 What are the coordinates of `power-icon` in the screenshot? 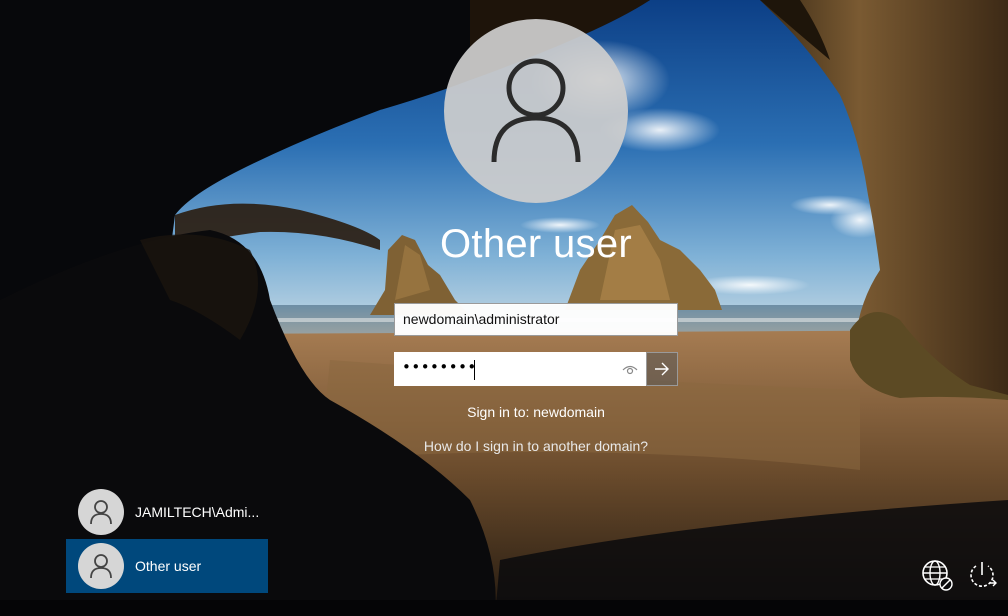 It's located at (982, 575).